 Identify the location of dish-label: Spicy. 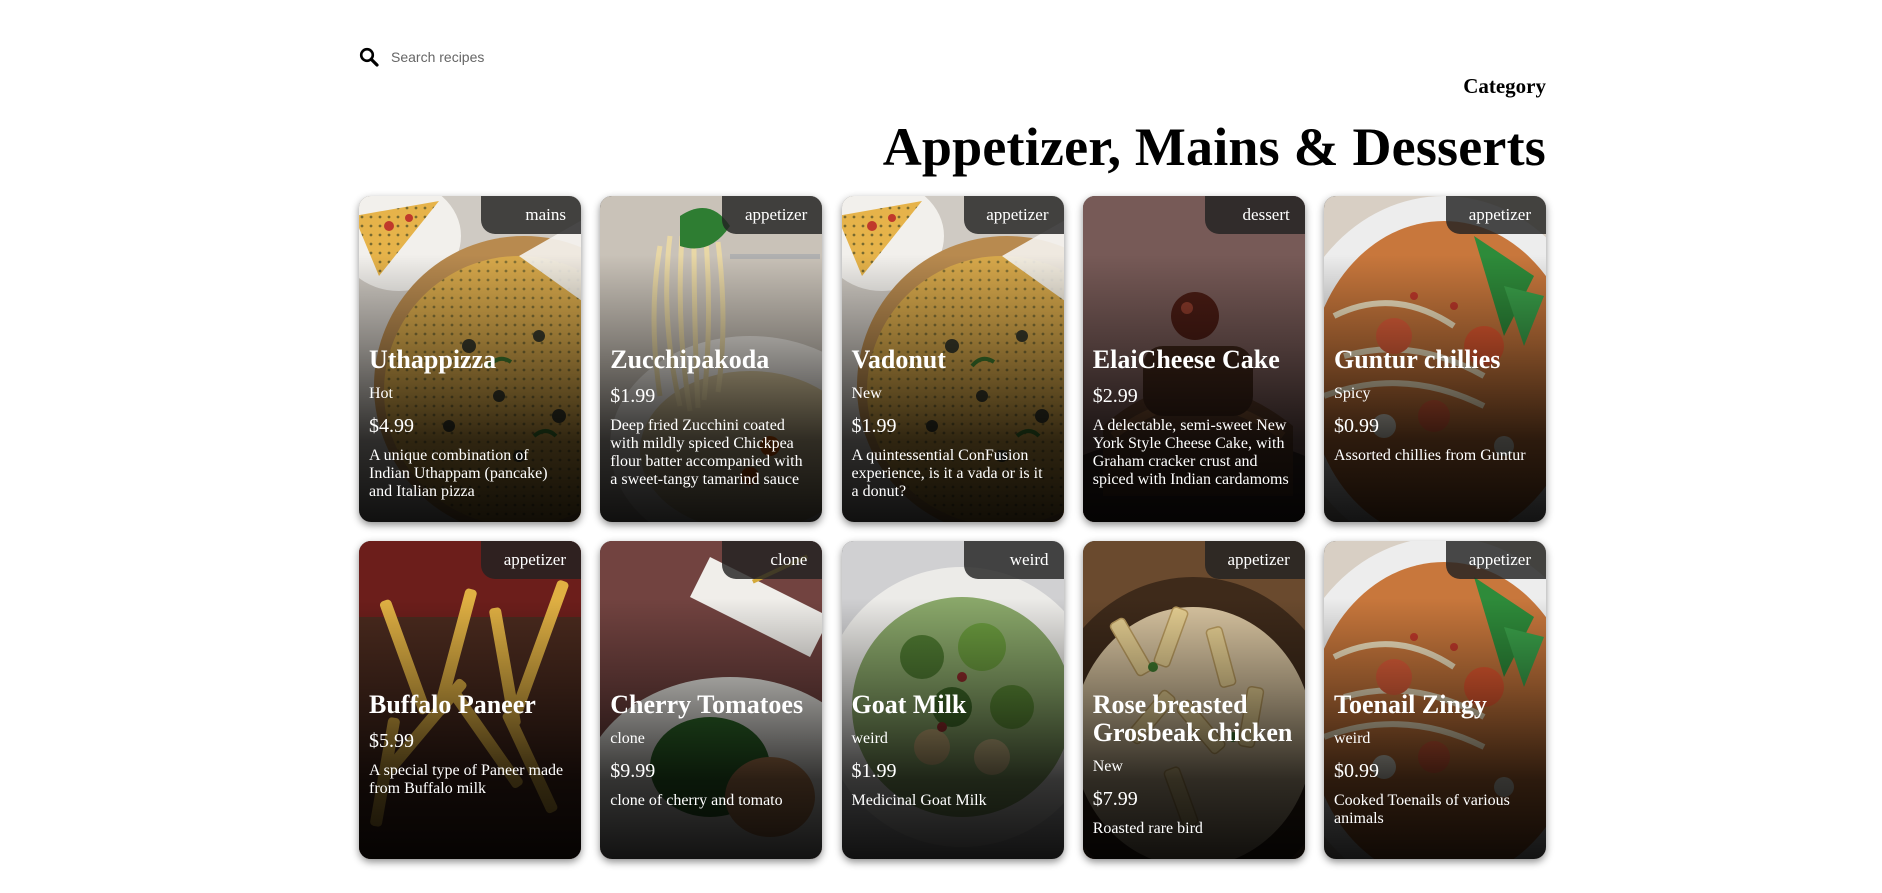
(1352, 393).